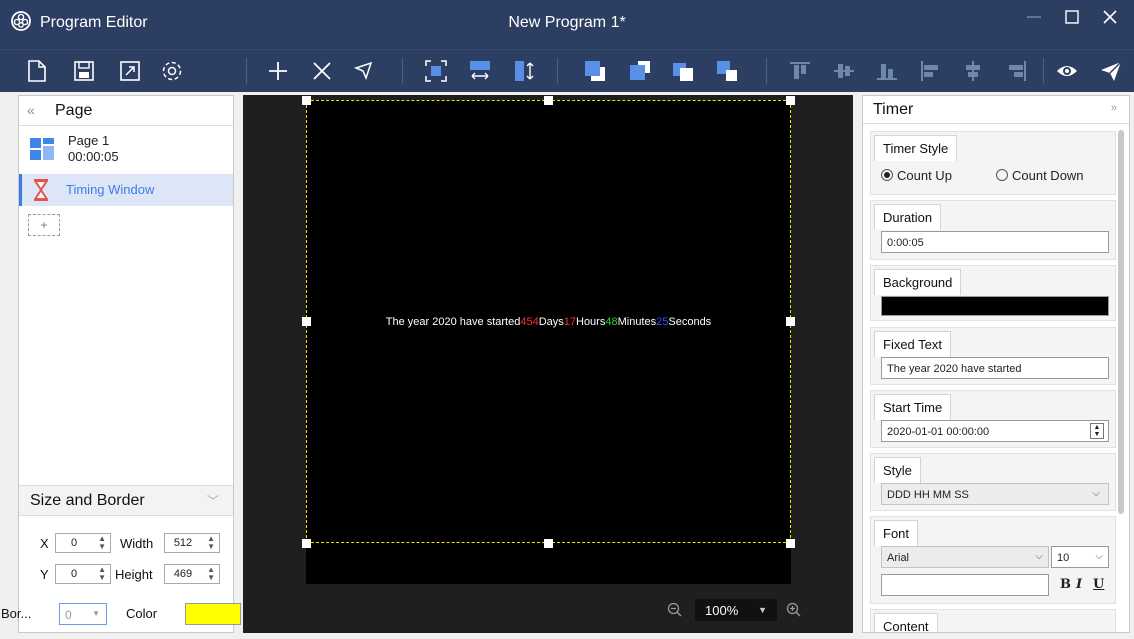 The width and height of the screenshot is (1134, 639). I want to click on hourglass-icon, so click(41, 190).